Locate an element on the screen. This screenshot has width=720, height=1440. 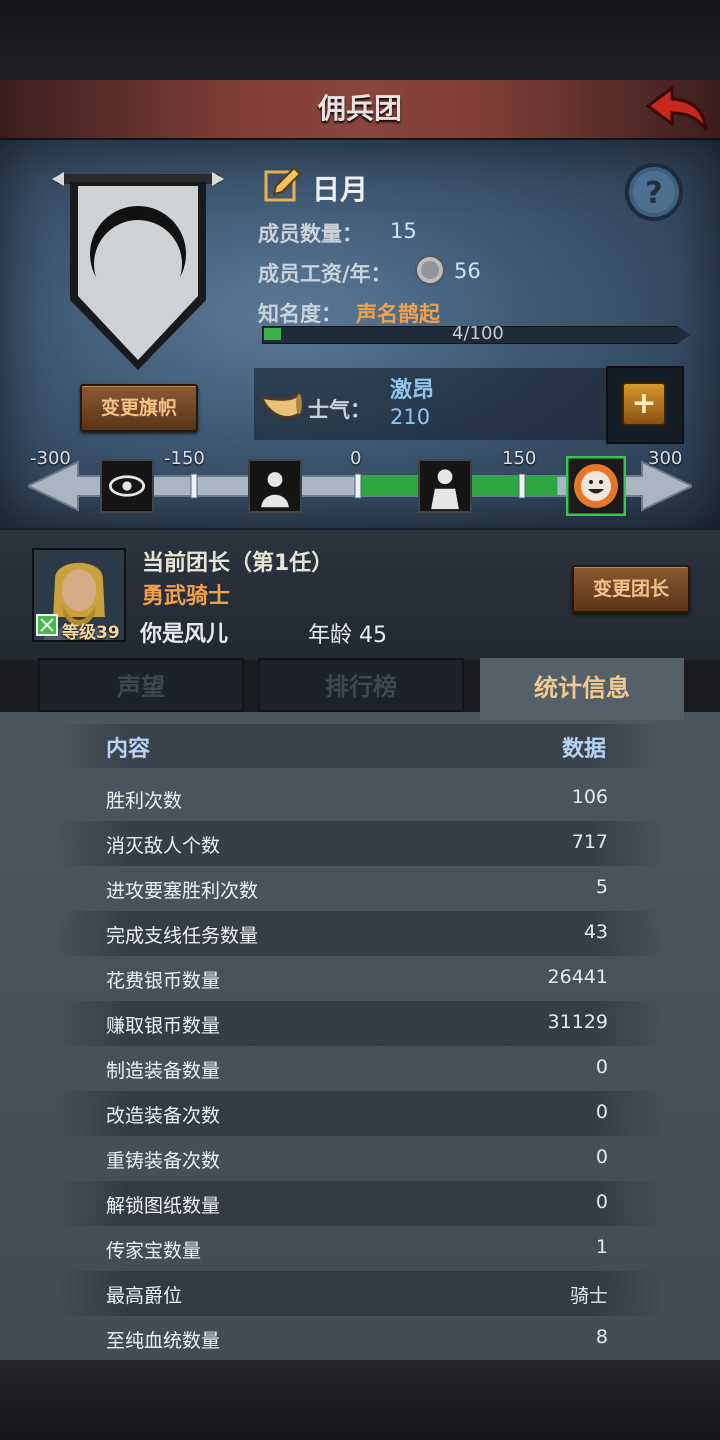
table-row: 制造装备数量 0 is located at coordinates (360, 1068).